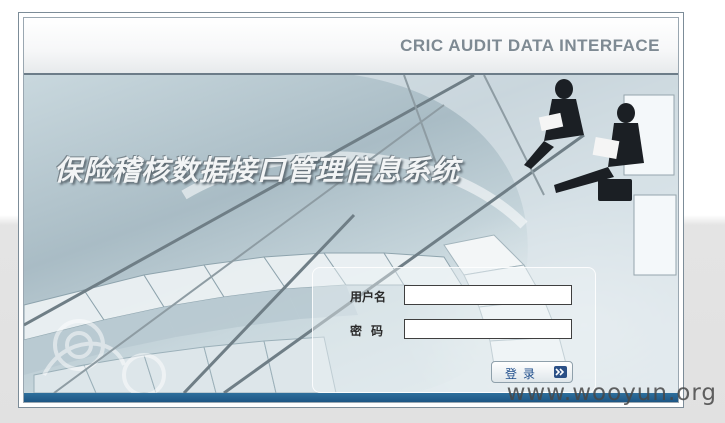  What do you see at coordinates (488, 329) in the screenshot?
I see `password-input` at bounding box center [488, 329].